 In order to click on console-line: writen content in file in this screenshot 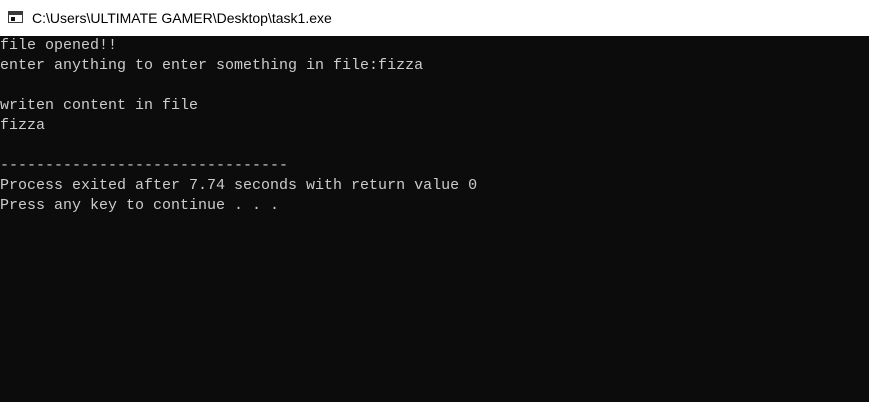, I will do `click(99, 105)`.